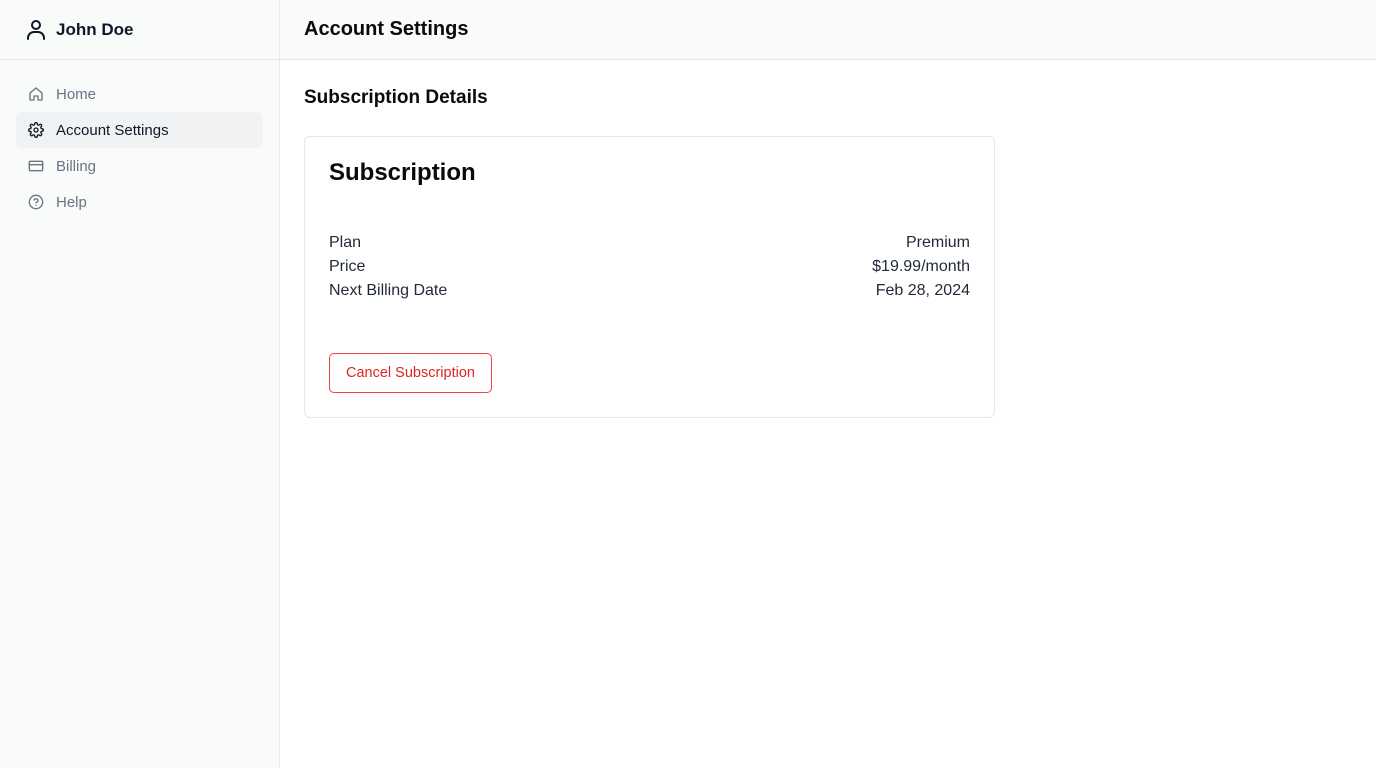  What do you see at coordinates (396, 97) in the screenshot?
I see `section-title: Subscription Details` at bounding box center [396, 97].